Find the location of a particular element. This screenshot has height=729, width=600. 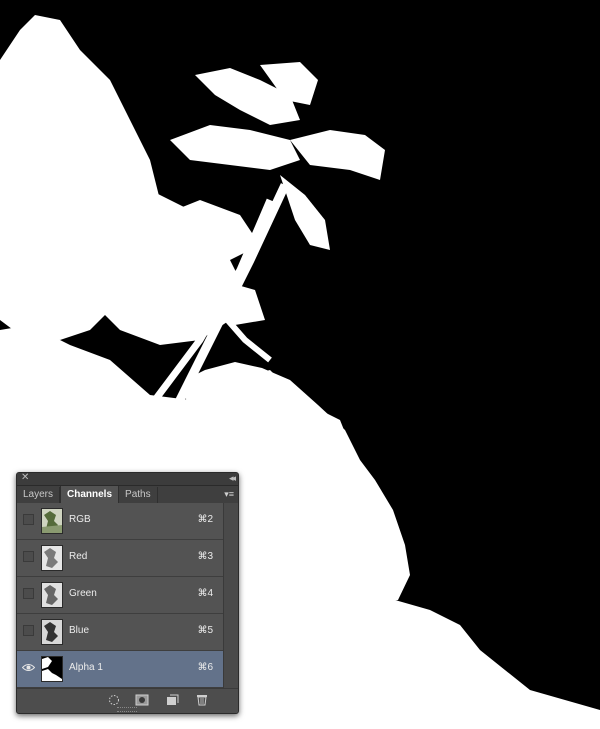

close-icon: ✕ is located at coordinates (25, 478).